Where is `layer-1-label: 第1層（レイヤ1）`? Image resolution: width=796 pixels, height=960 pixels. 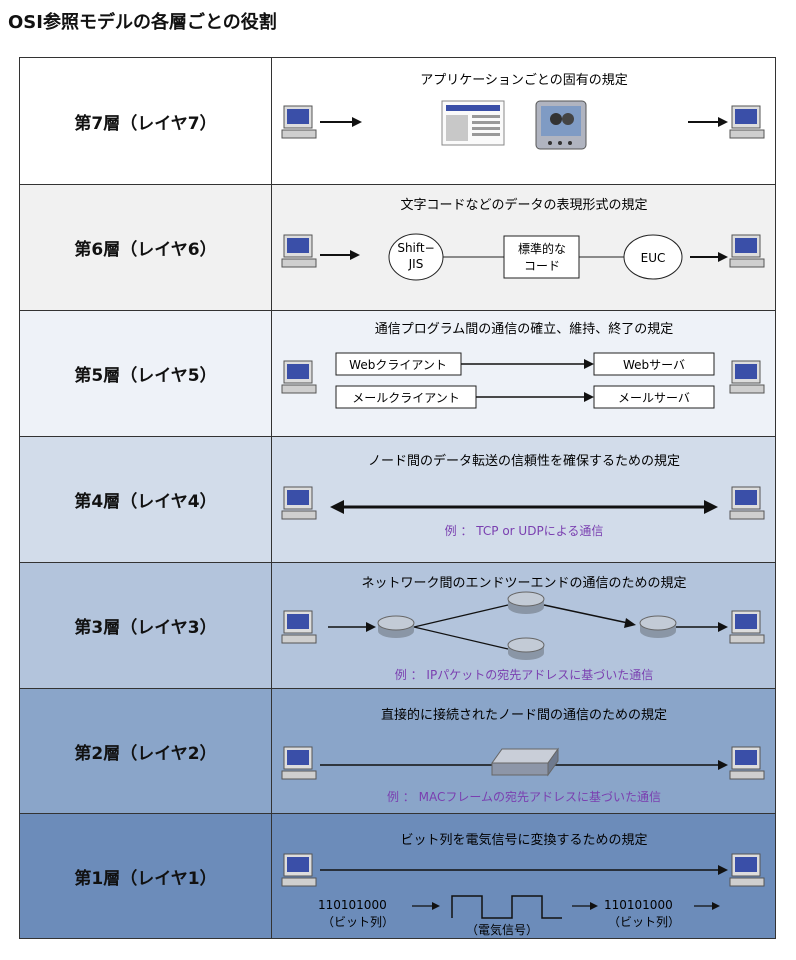
layer-1-label: 第1層（レイヤ1） is located at coordinates (146, 876).